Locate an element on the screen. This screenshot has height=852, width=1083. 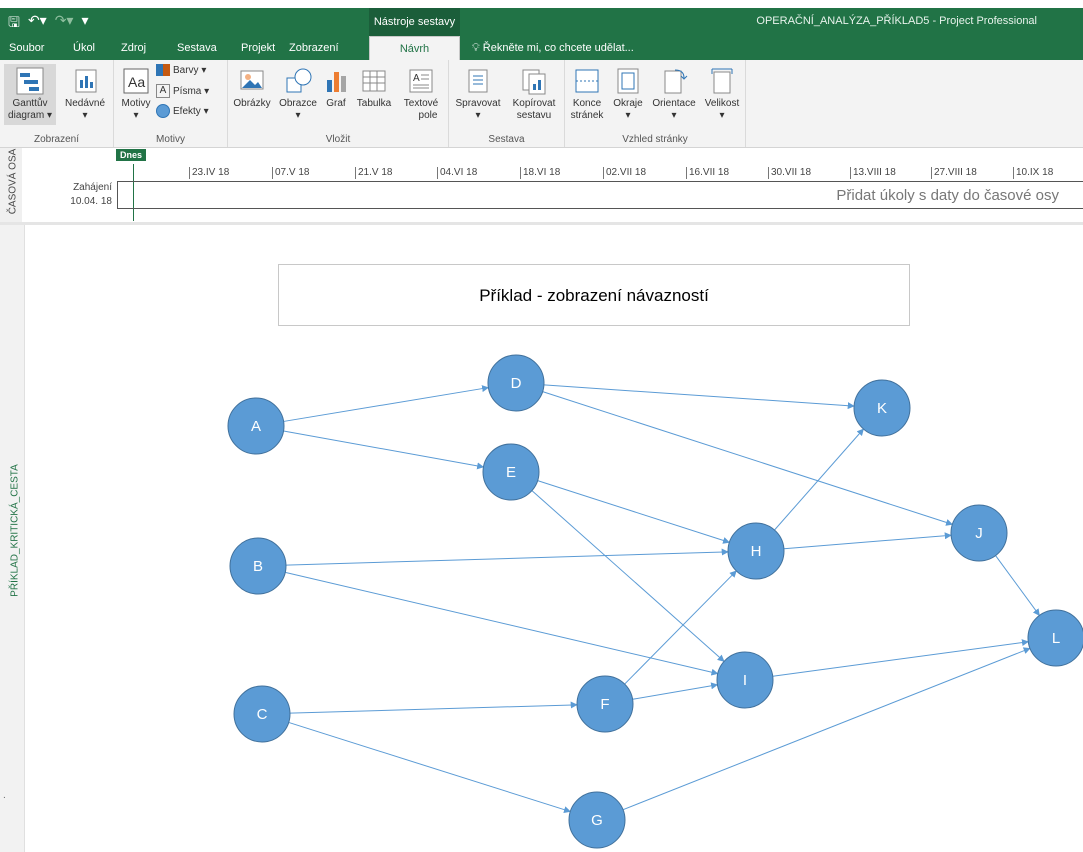
node-h: H is located at coordinates (756, 551).